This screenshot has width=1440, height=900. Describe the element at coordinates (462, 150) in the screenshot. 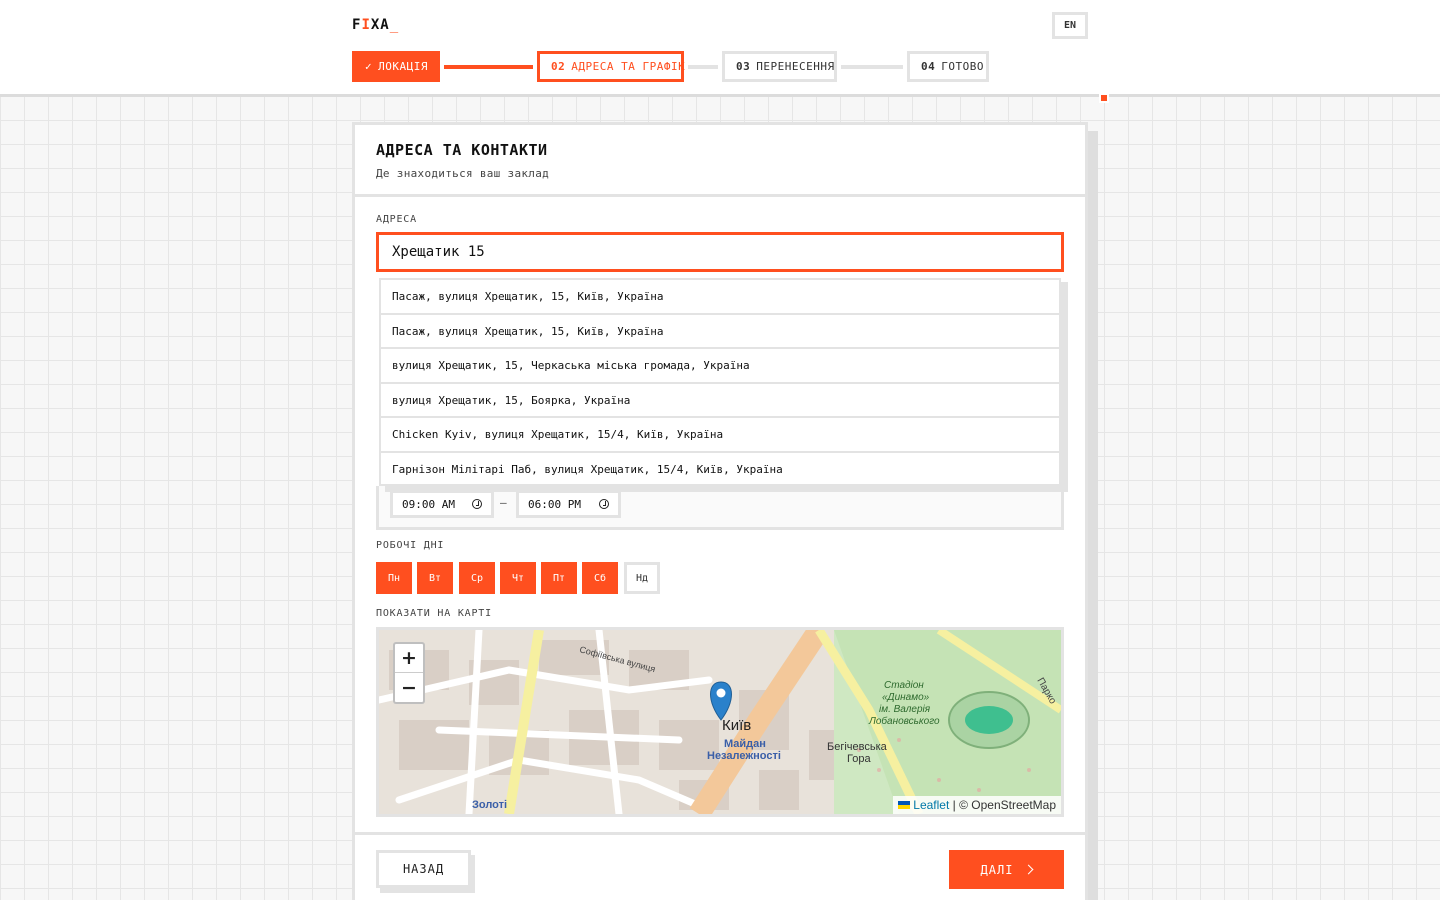

I see `card-title: АДРЕСА ТА КОНТАКТИ` at that location.